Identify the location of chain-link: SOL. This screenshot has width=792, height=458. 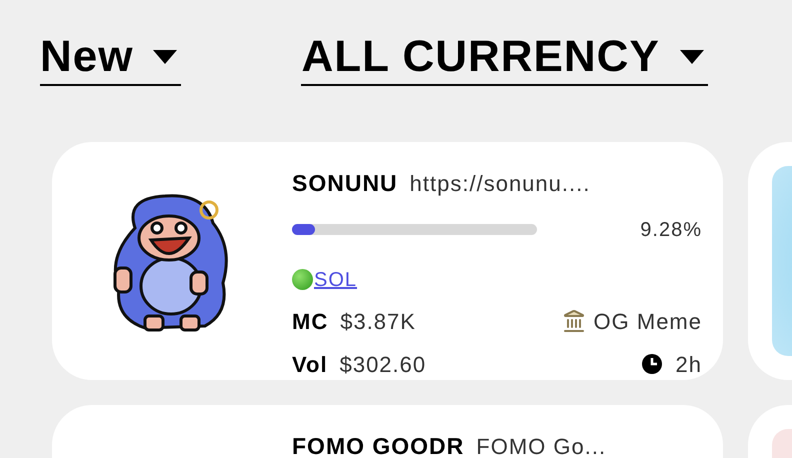
(325, 279).